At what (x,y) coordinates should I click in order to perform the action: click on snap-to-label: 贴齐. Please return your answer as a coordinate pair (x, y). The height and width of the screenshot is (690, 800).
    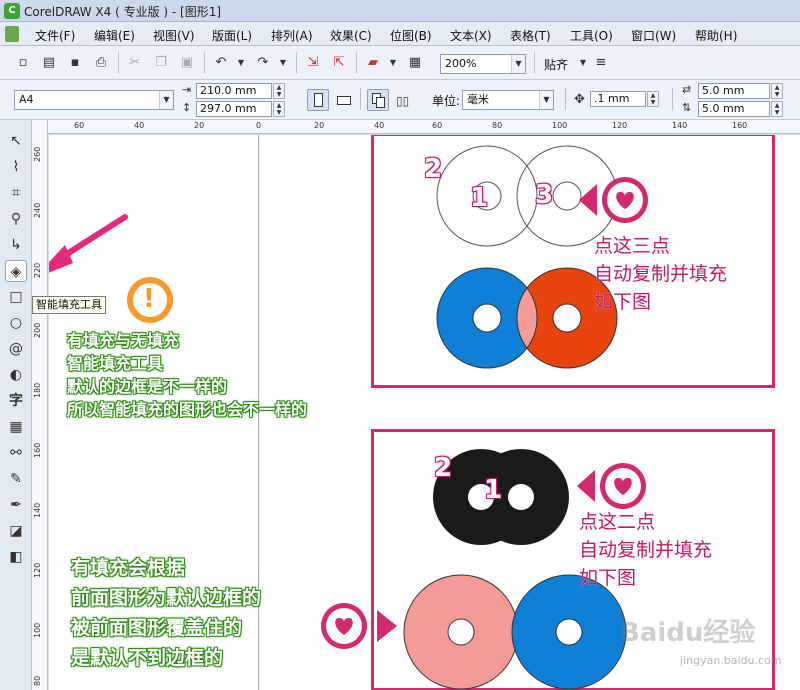
    Looking at the image, I should click on (556, 64).